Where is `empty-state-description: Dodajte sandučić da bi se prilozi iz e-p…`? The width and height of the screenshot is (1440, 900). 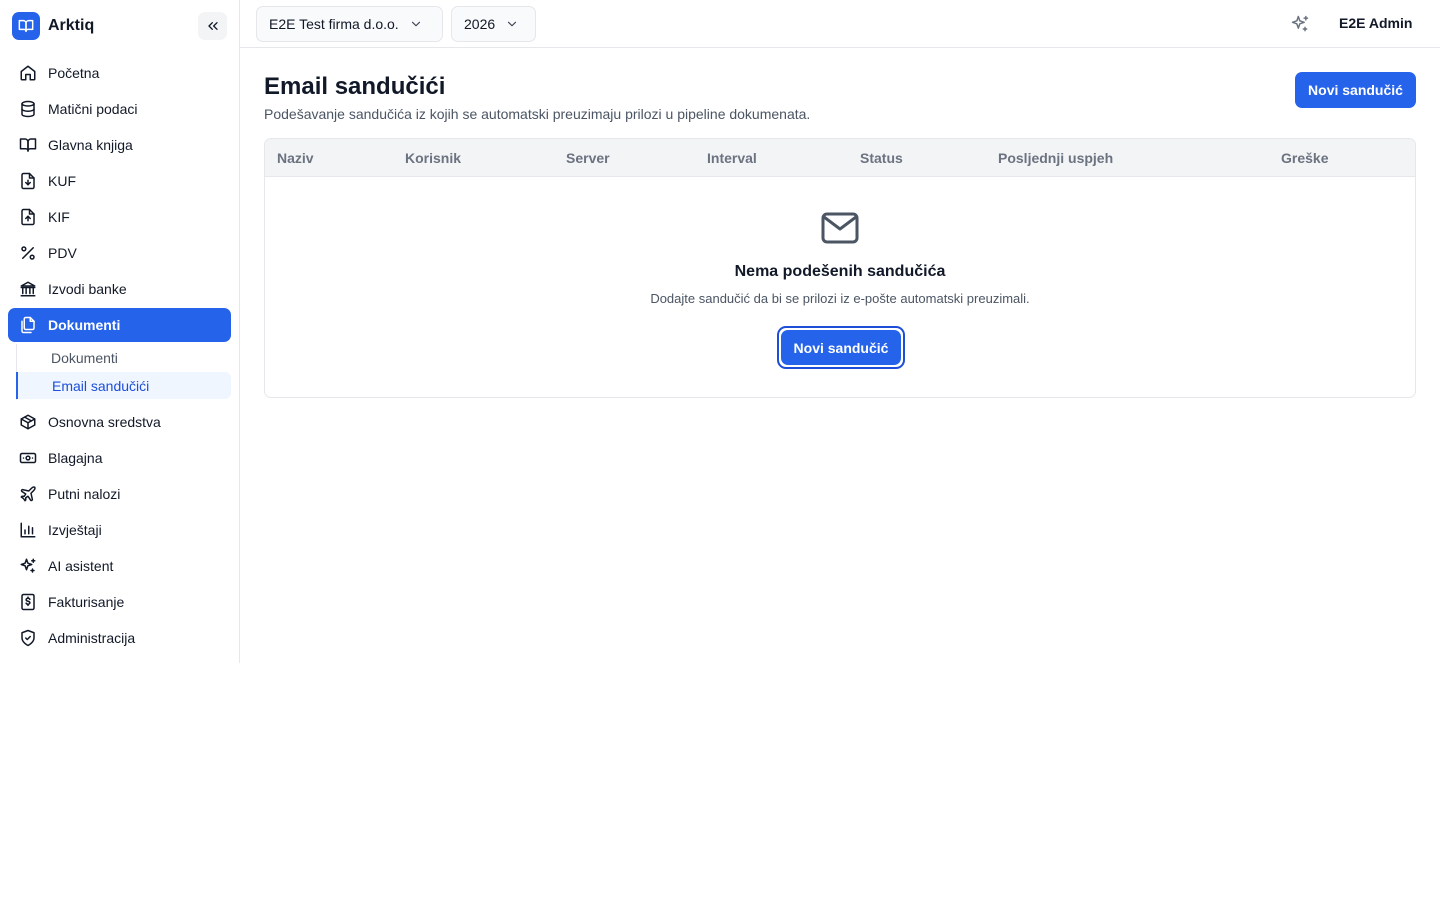
empty-state-description: Dodajte sandučić da bi se prilozi iz e-p… is located at coordinates (840, 298).